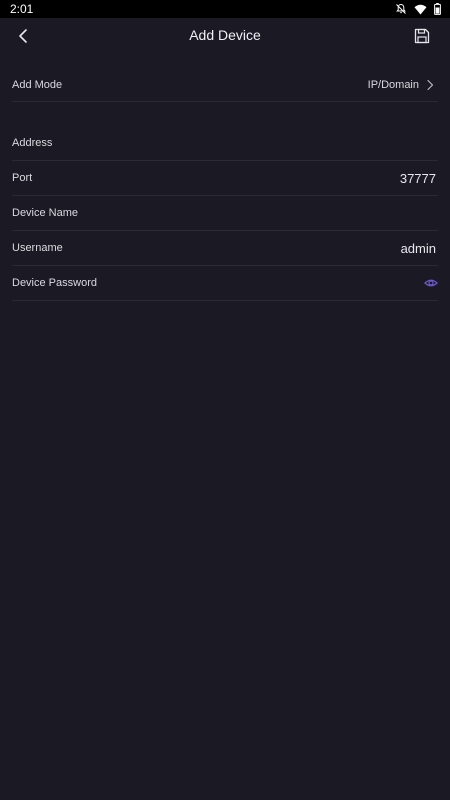 The image size is (450, 800). I want to click on app-bar: Add Device, so click(225, 36).